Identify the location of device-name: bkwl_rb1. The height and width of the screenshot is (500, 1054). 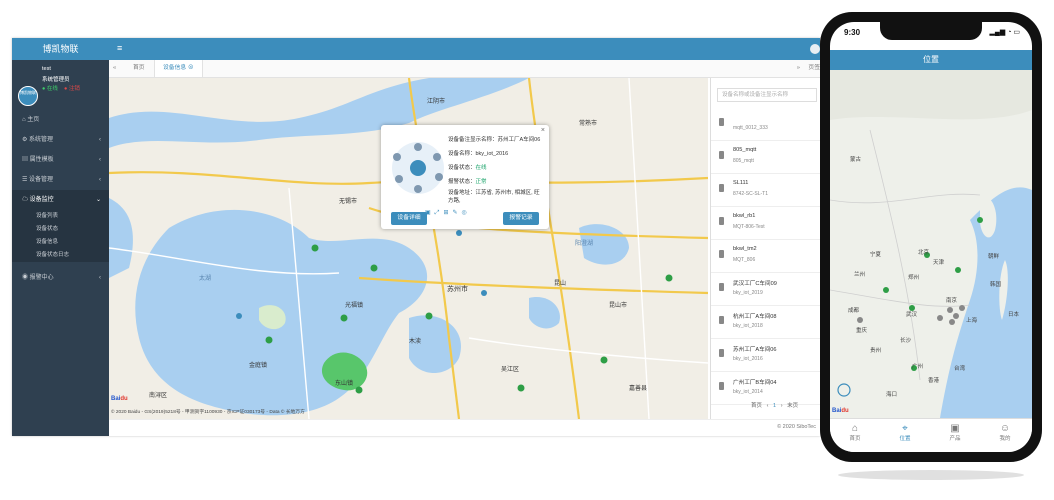
(744, 216).